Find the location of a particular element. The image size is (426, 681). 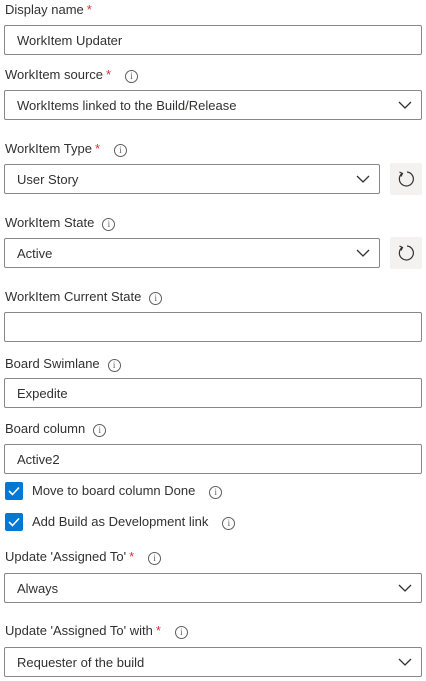

update-assigned-to-dropdown: Always is located at coordinates (213, 588).